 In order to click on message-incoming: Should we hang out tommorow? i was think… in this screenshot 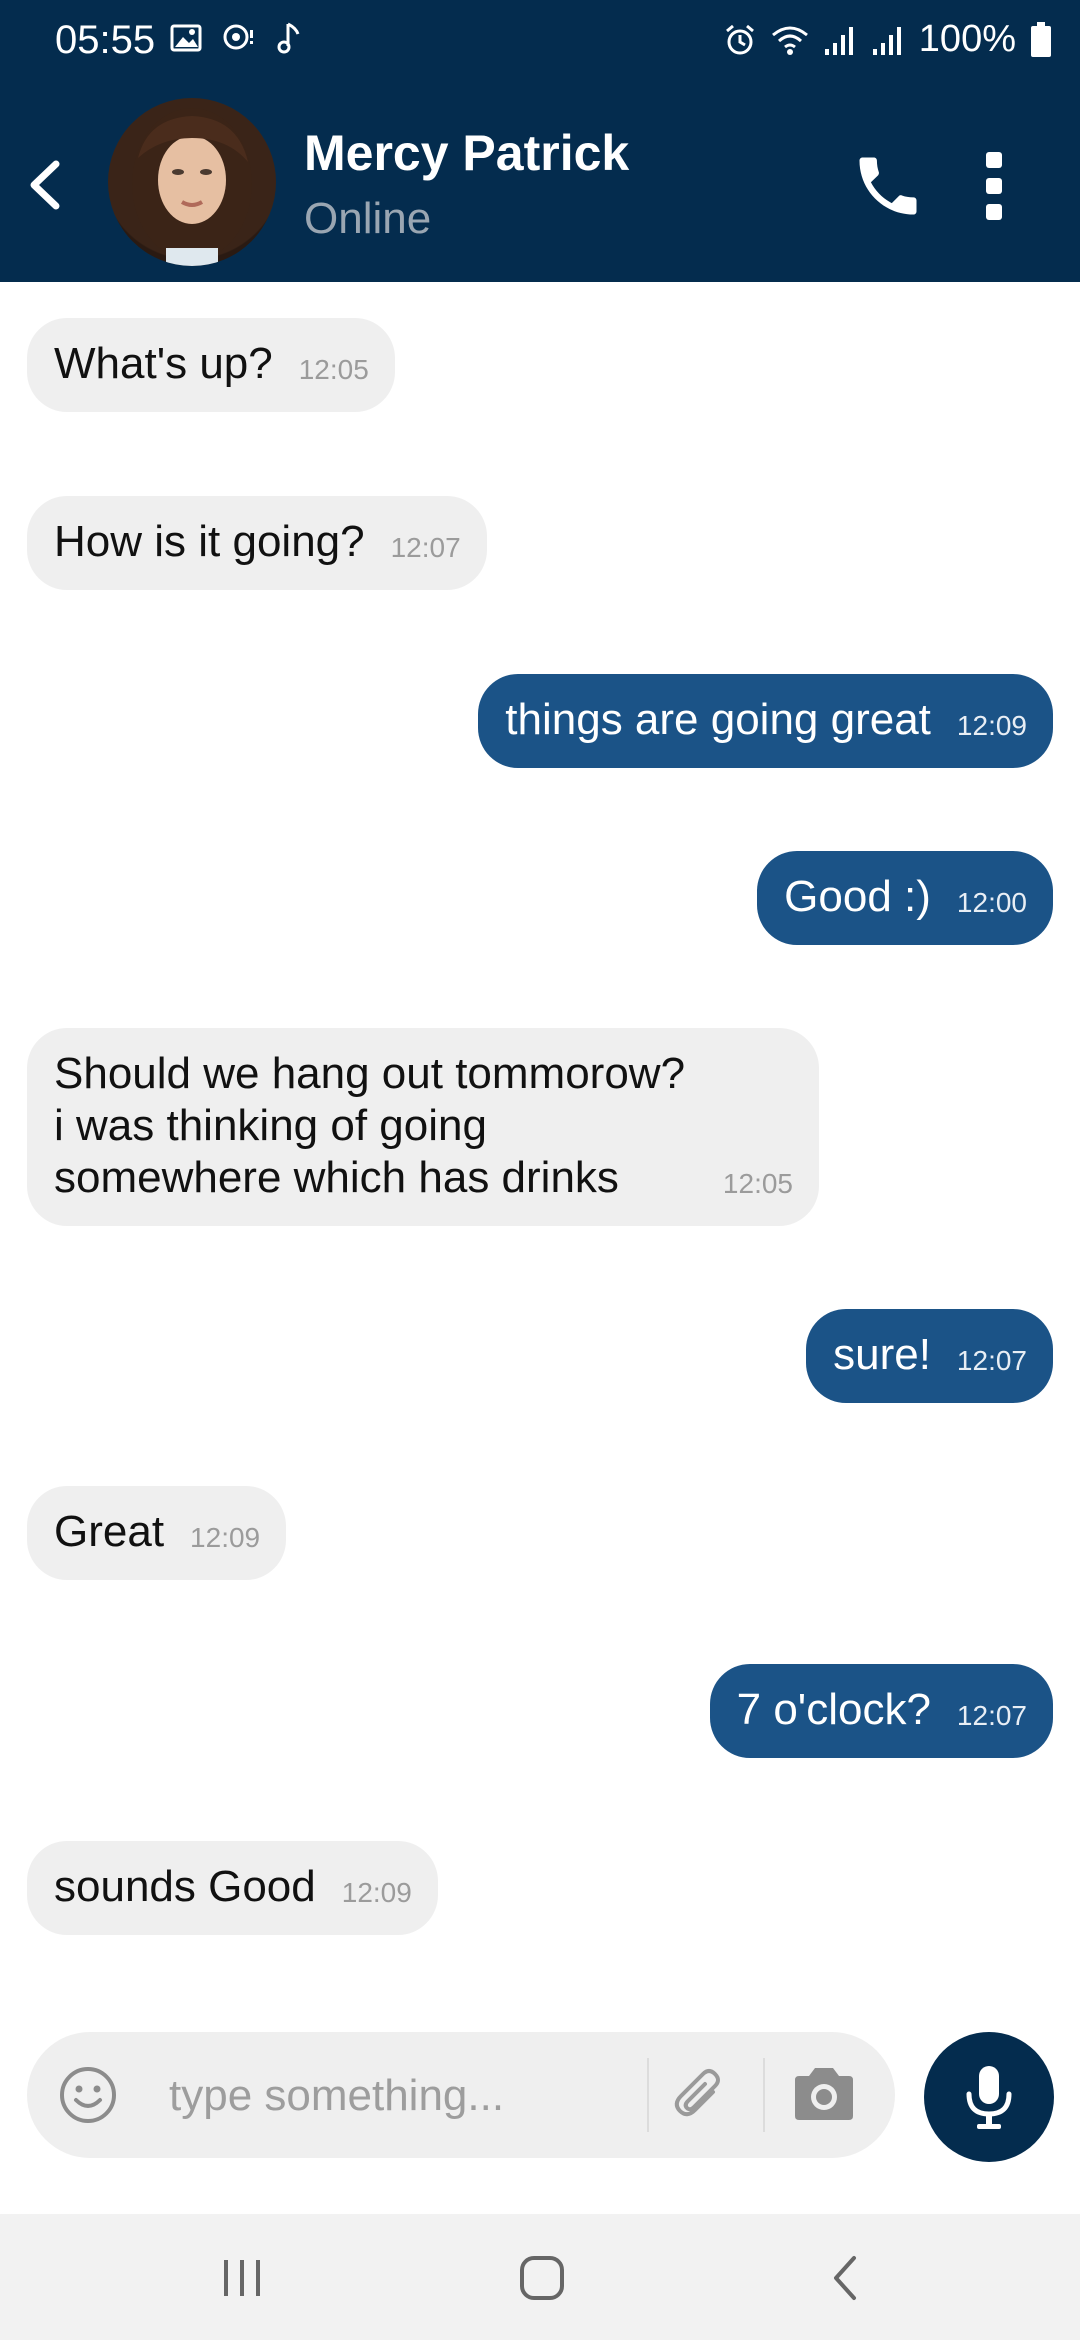, I will do `click(423, 1127)`.